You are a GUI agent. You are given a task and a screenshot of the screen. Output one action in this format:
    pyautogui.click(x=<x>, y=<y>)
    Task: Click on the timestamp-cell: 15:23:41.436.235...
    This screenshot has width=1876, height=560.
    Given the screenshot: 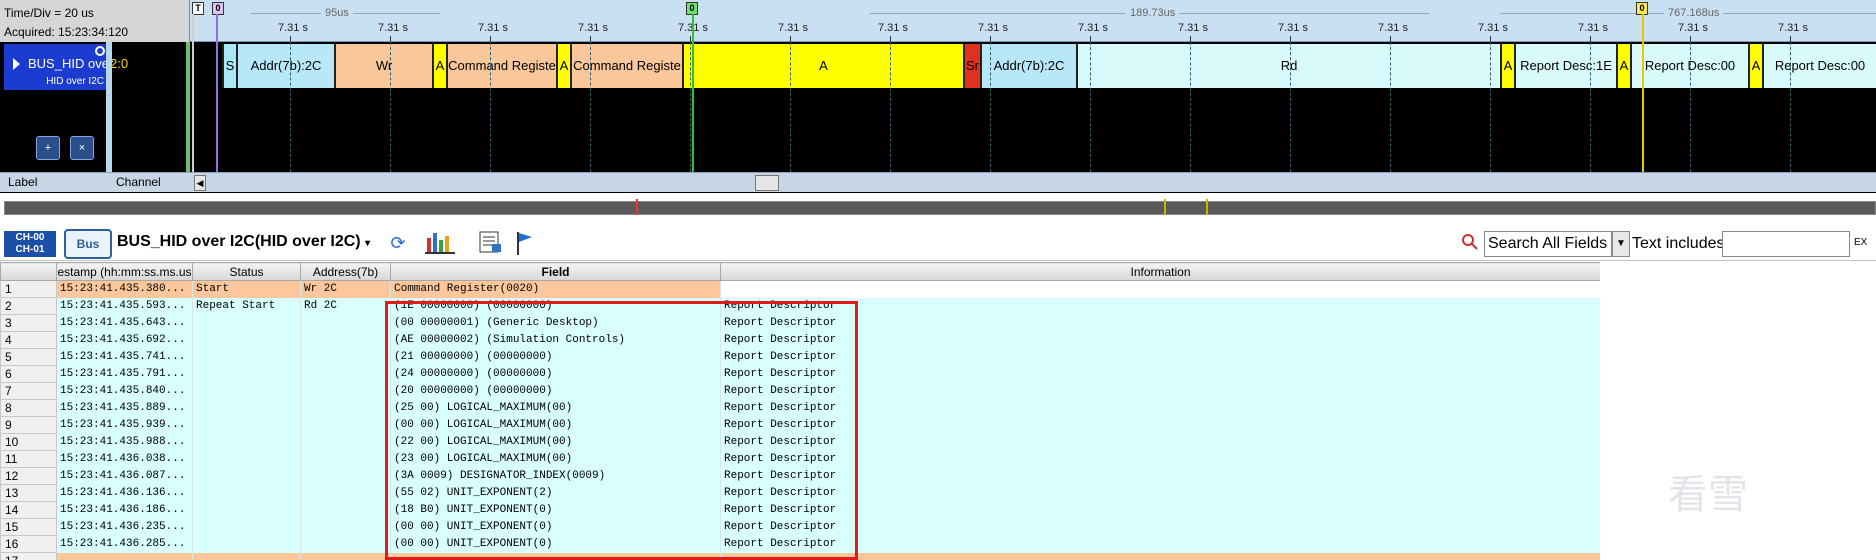 What is the action you would take?
    pyautogui.click(x=124, y=527)
    